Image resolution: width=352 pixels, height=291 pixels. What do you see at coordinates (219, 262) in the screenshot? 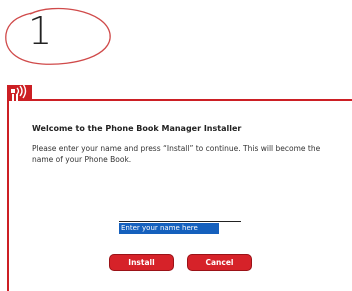
I see `cancel-button: Cancel` at bounding box center [219, 262].